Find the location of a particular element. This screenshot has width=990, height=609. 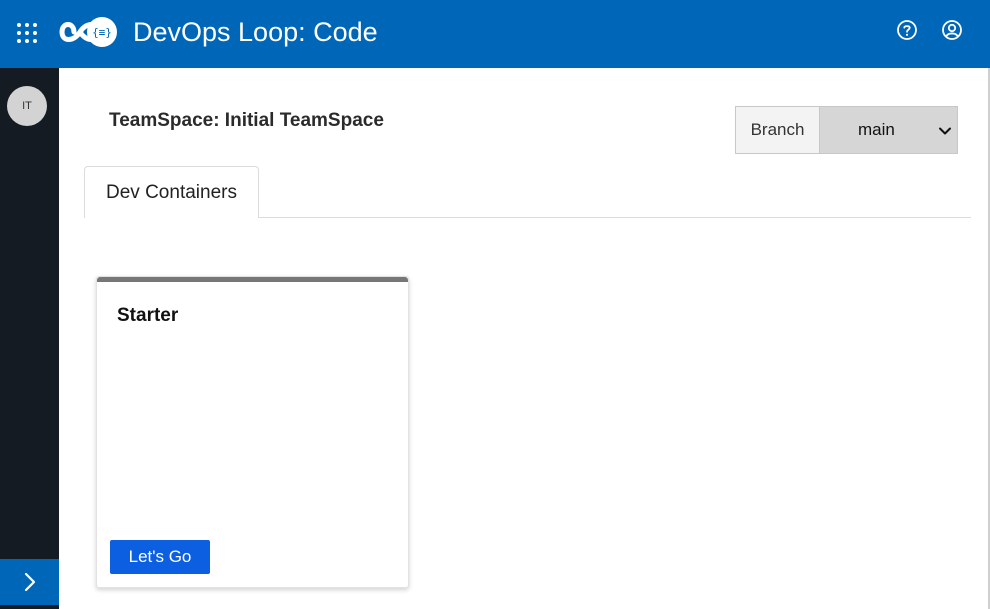

branch-selector: Branch main is located at coordinates (846, 130).